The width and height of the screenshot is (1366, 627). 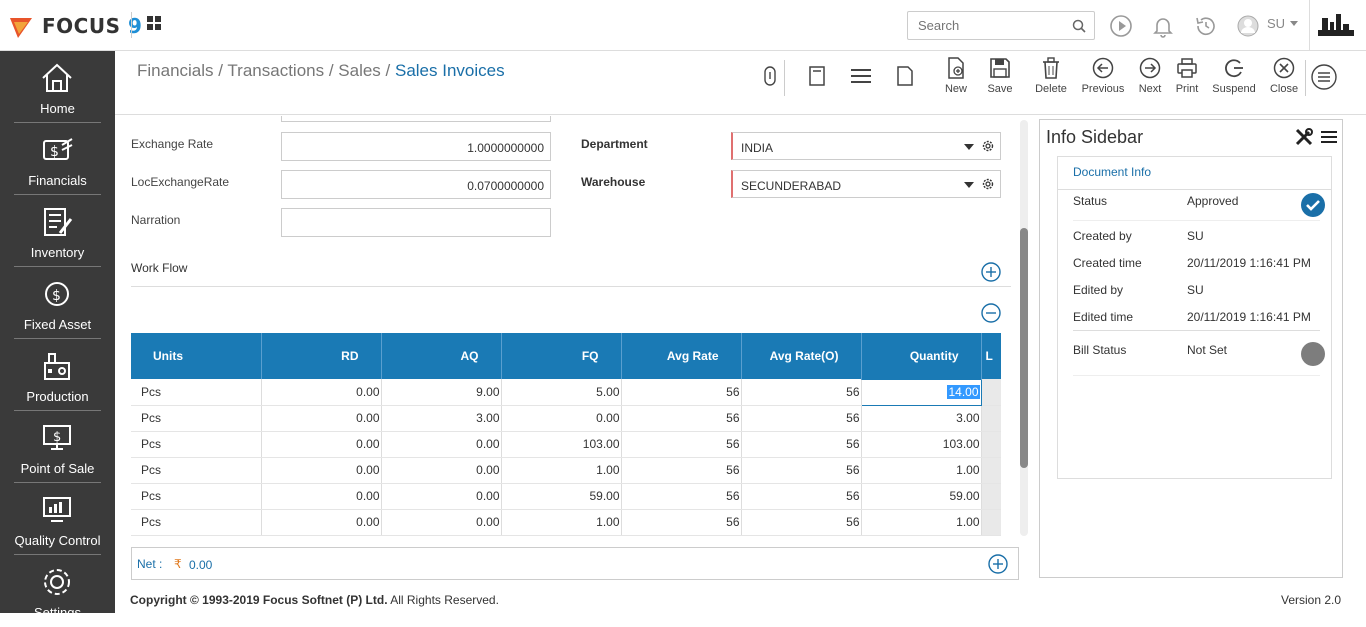 I want to click on narration-field, so click(x=416, y=222).